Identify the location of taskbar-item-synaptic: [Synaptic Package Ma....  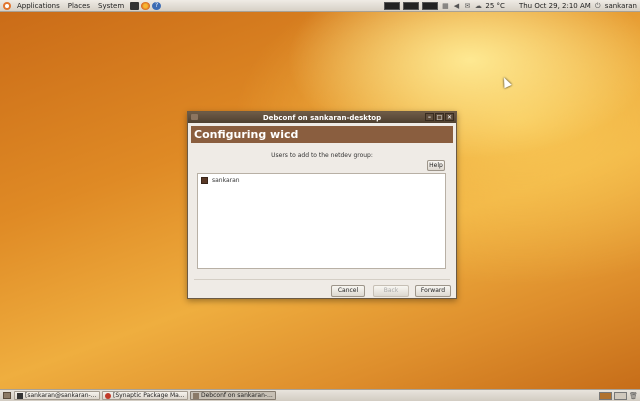
(145, 395).